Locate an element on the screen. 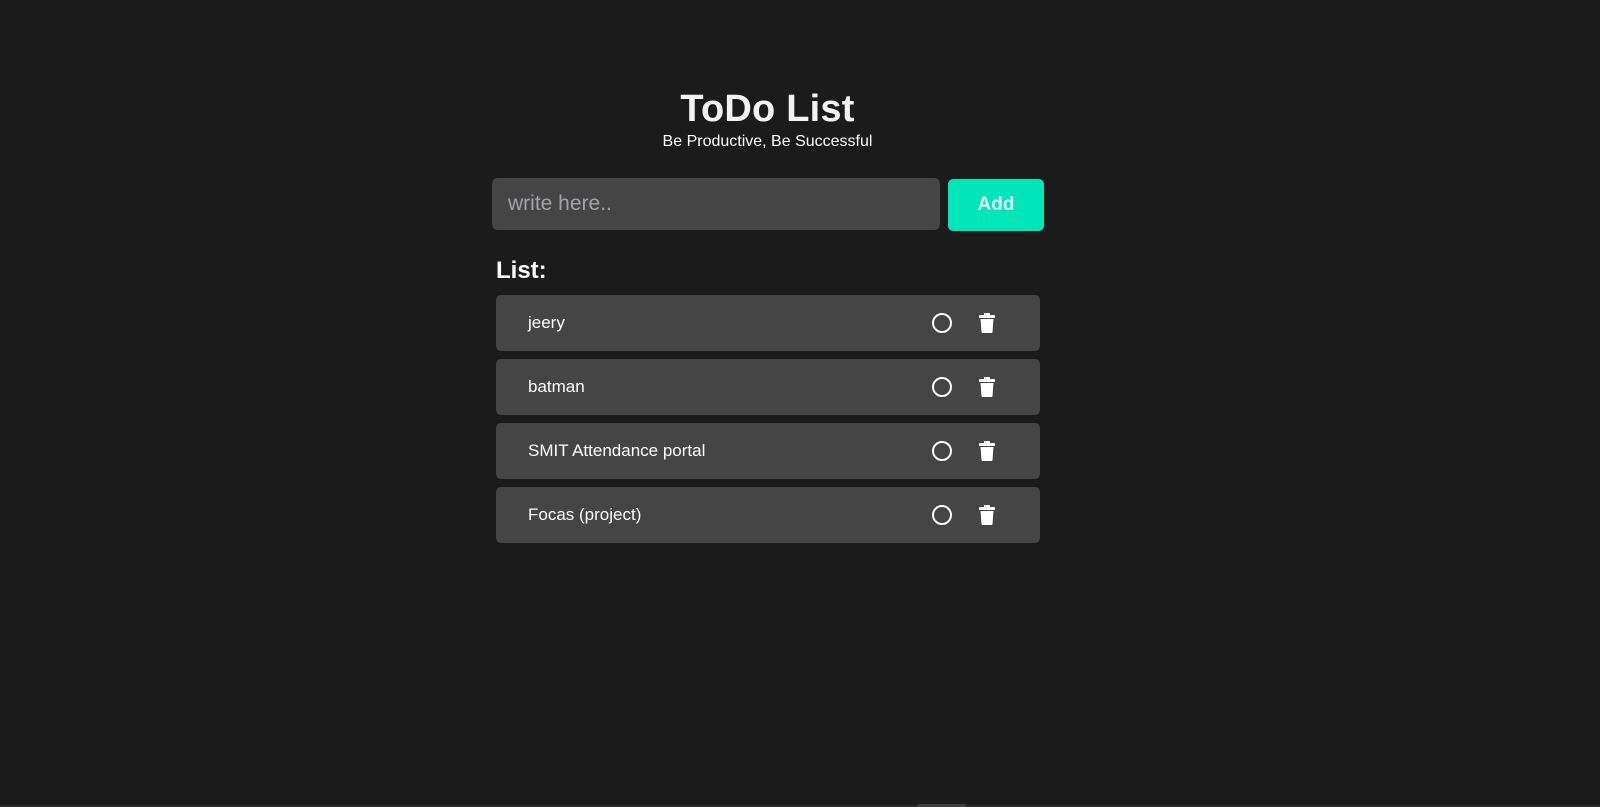 This screenshot has height=807, width=1600. list-heading: List: is located at coordinates (521, 270).